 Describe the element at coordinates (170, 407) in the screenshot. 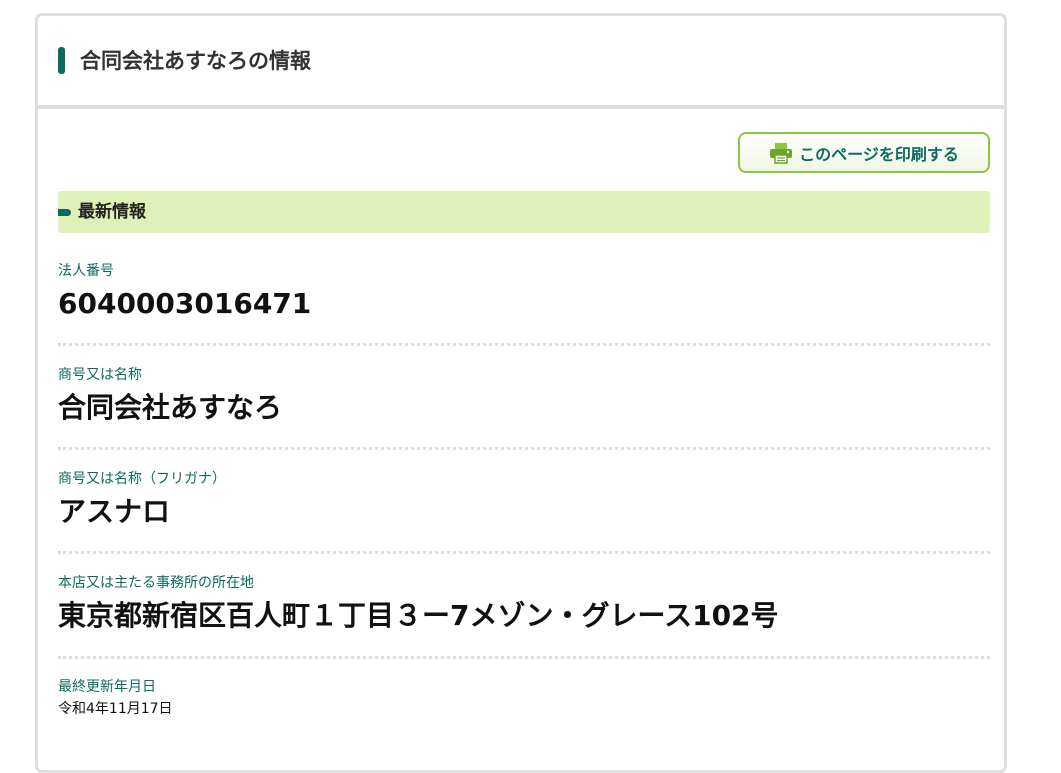

I see `field-value: 合同会社あすなろ` at that location.